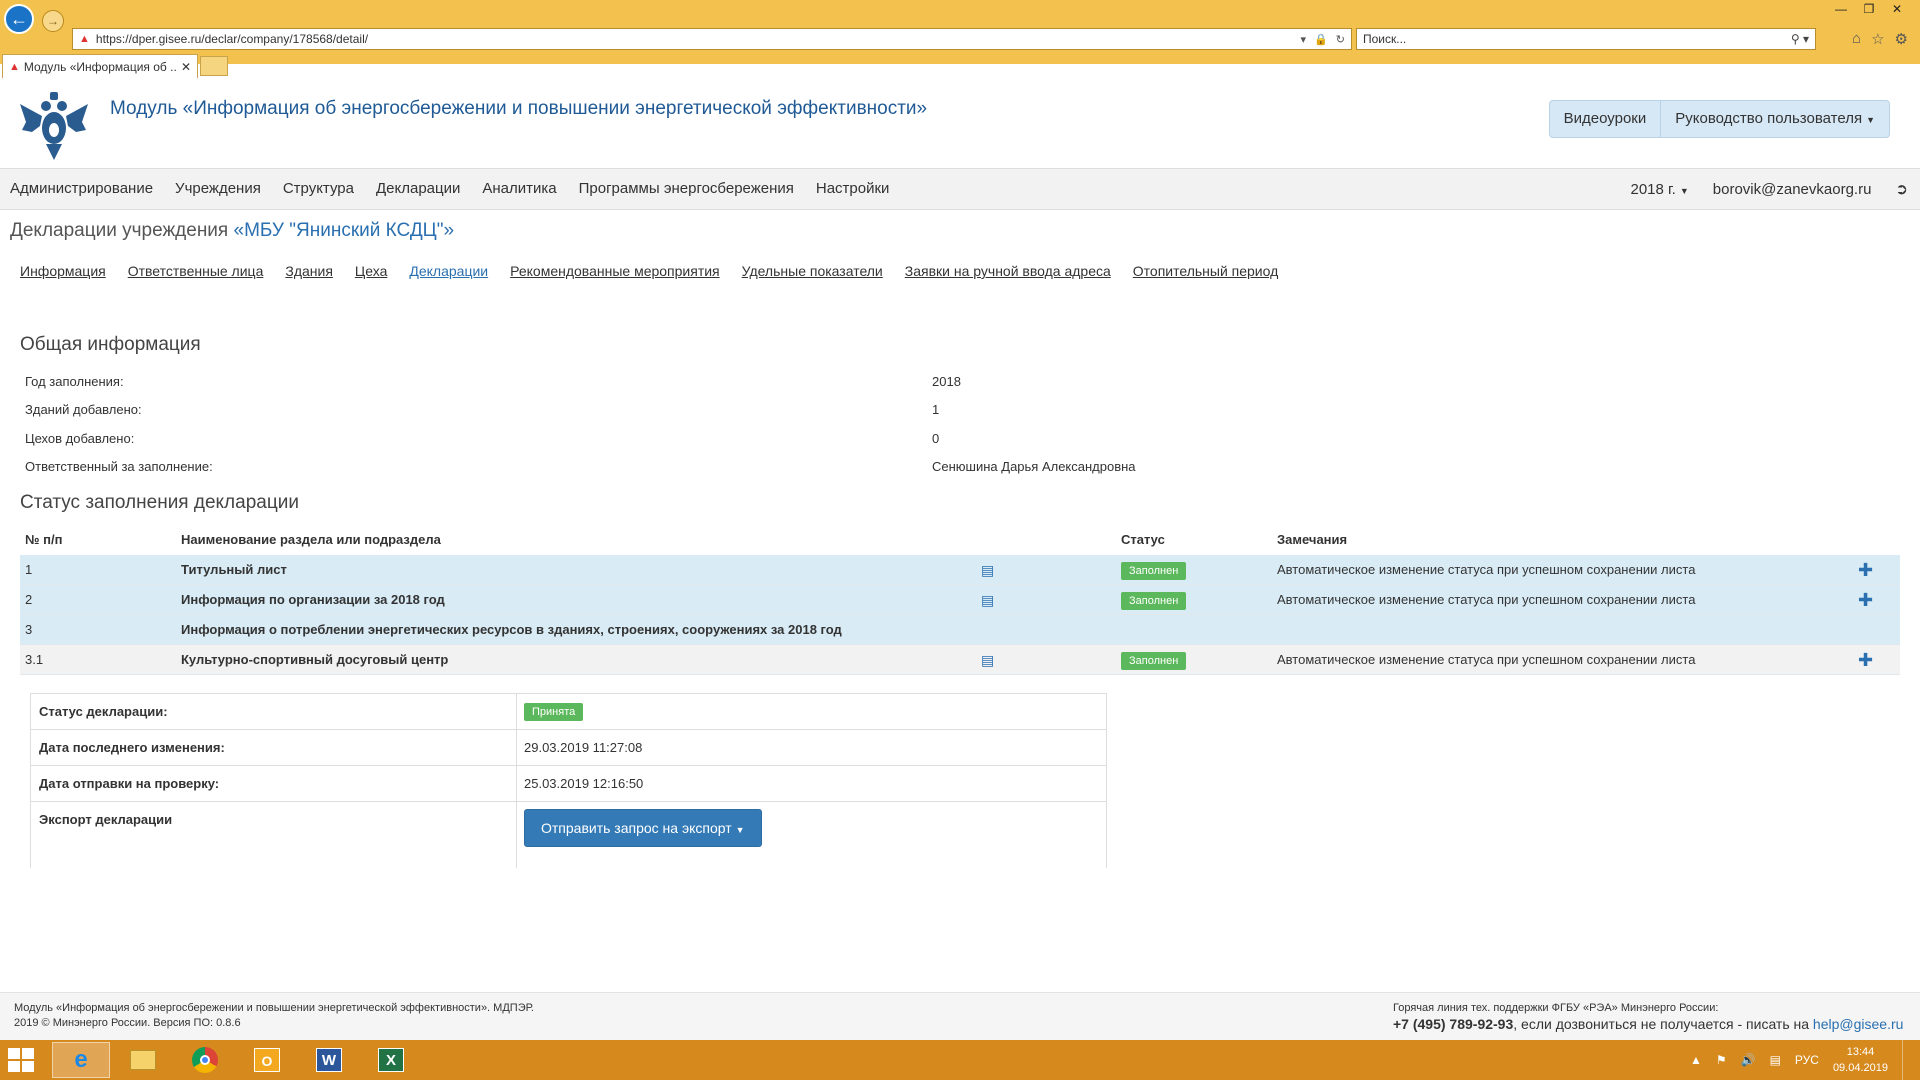  I want to click on tab-close-icon: ✕, so click(186, 67).